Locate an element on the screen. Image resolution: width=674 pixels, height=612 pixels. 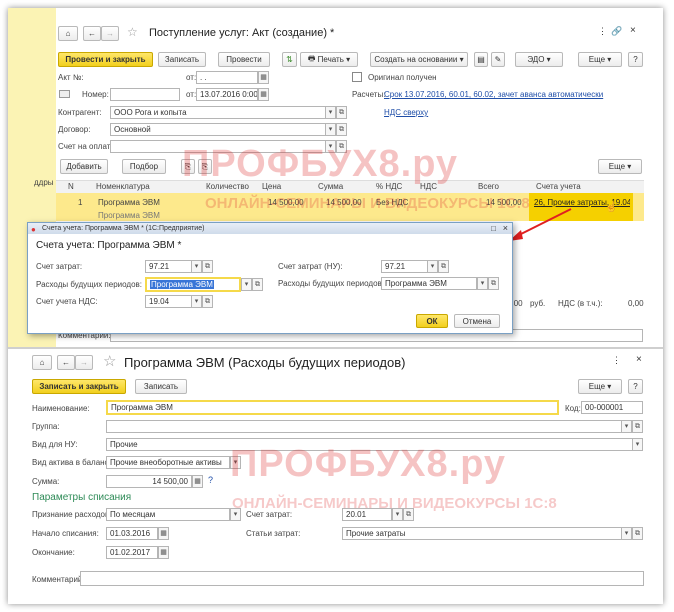
ok-button: ОК is located at coordinates (432, 321).